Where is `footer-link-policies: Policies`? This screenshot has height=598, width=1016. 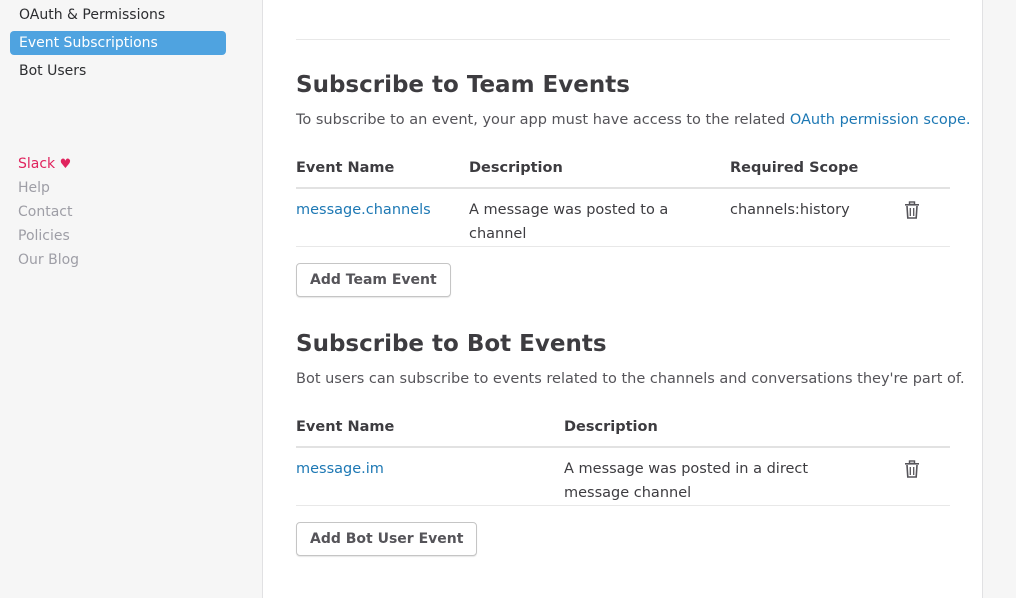 footer-link-policies: Policies is located at coordinates (44, 236).